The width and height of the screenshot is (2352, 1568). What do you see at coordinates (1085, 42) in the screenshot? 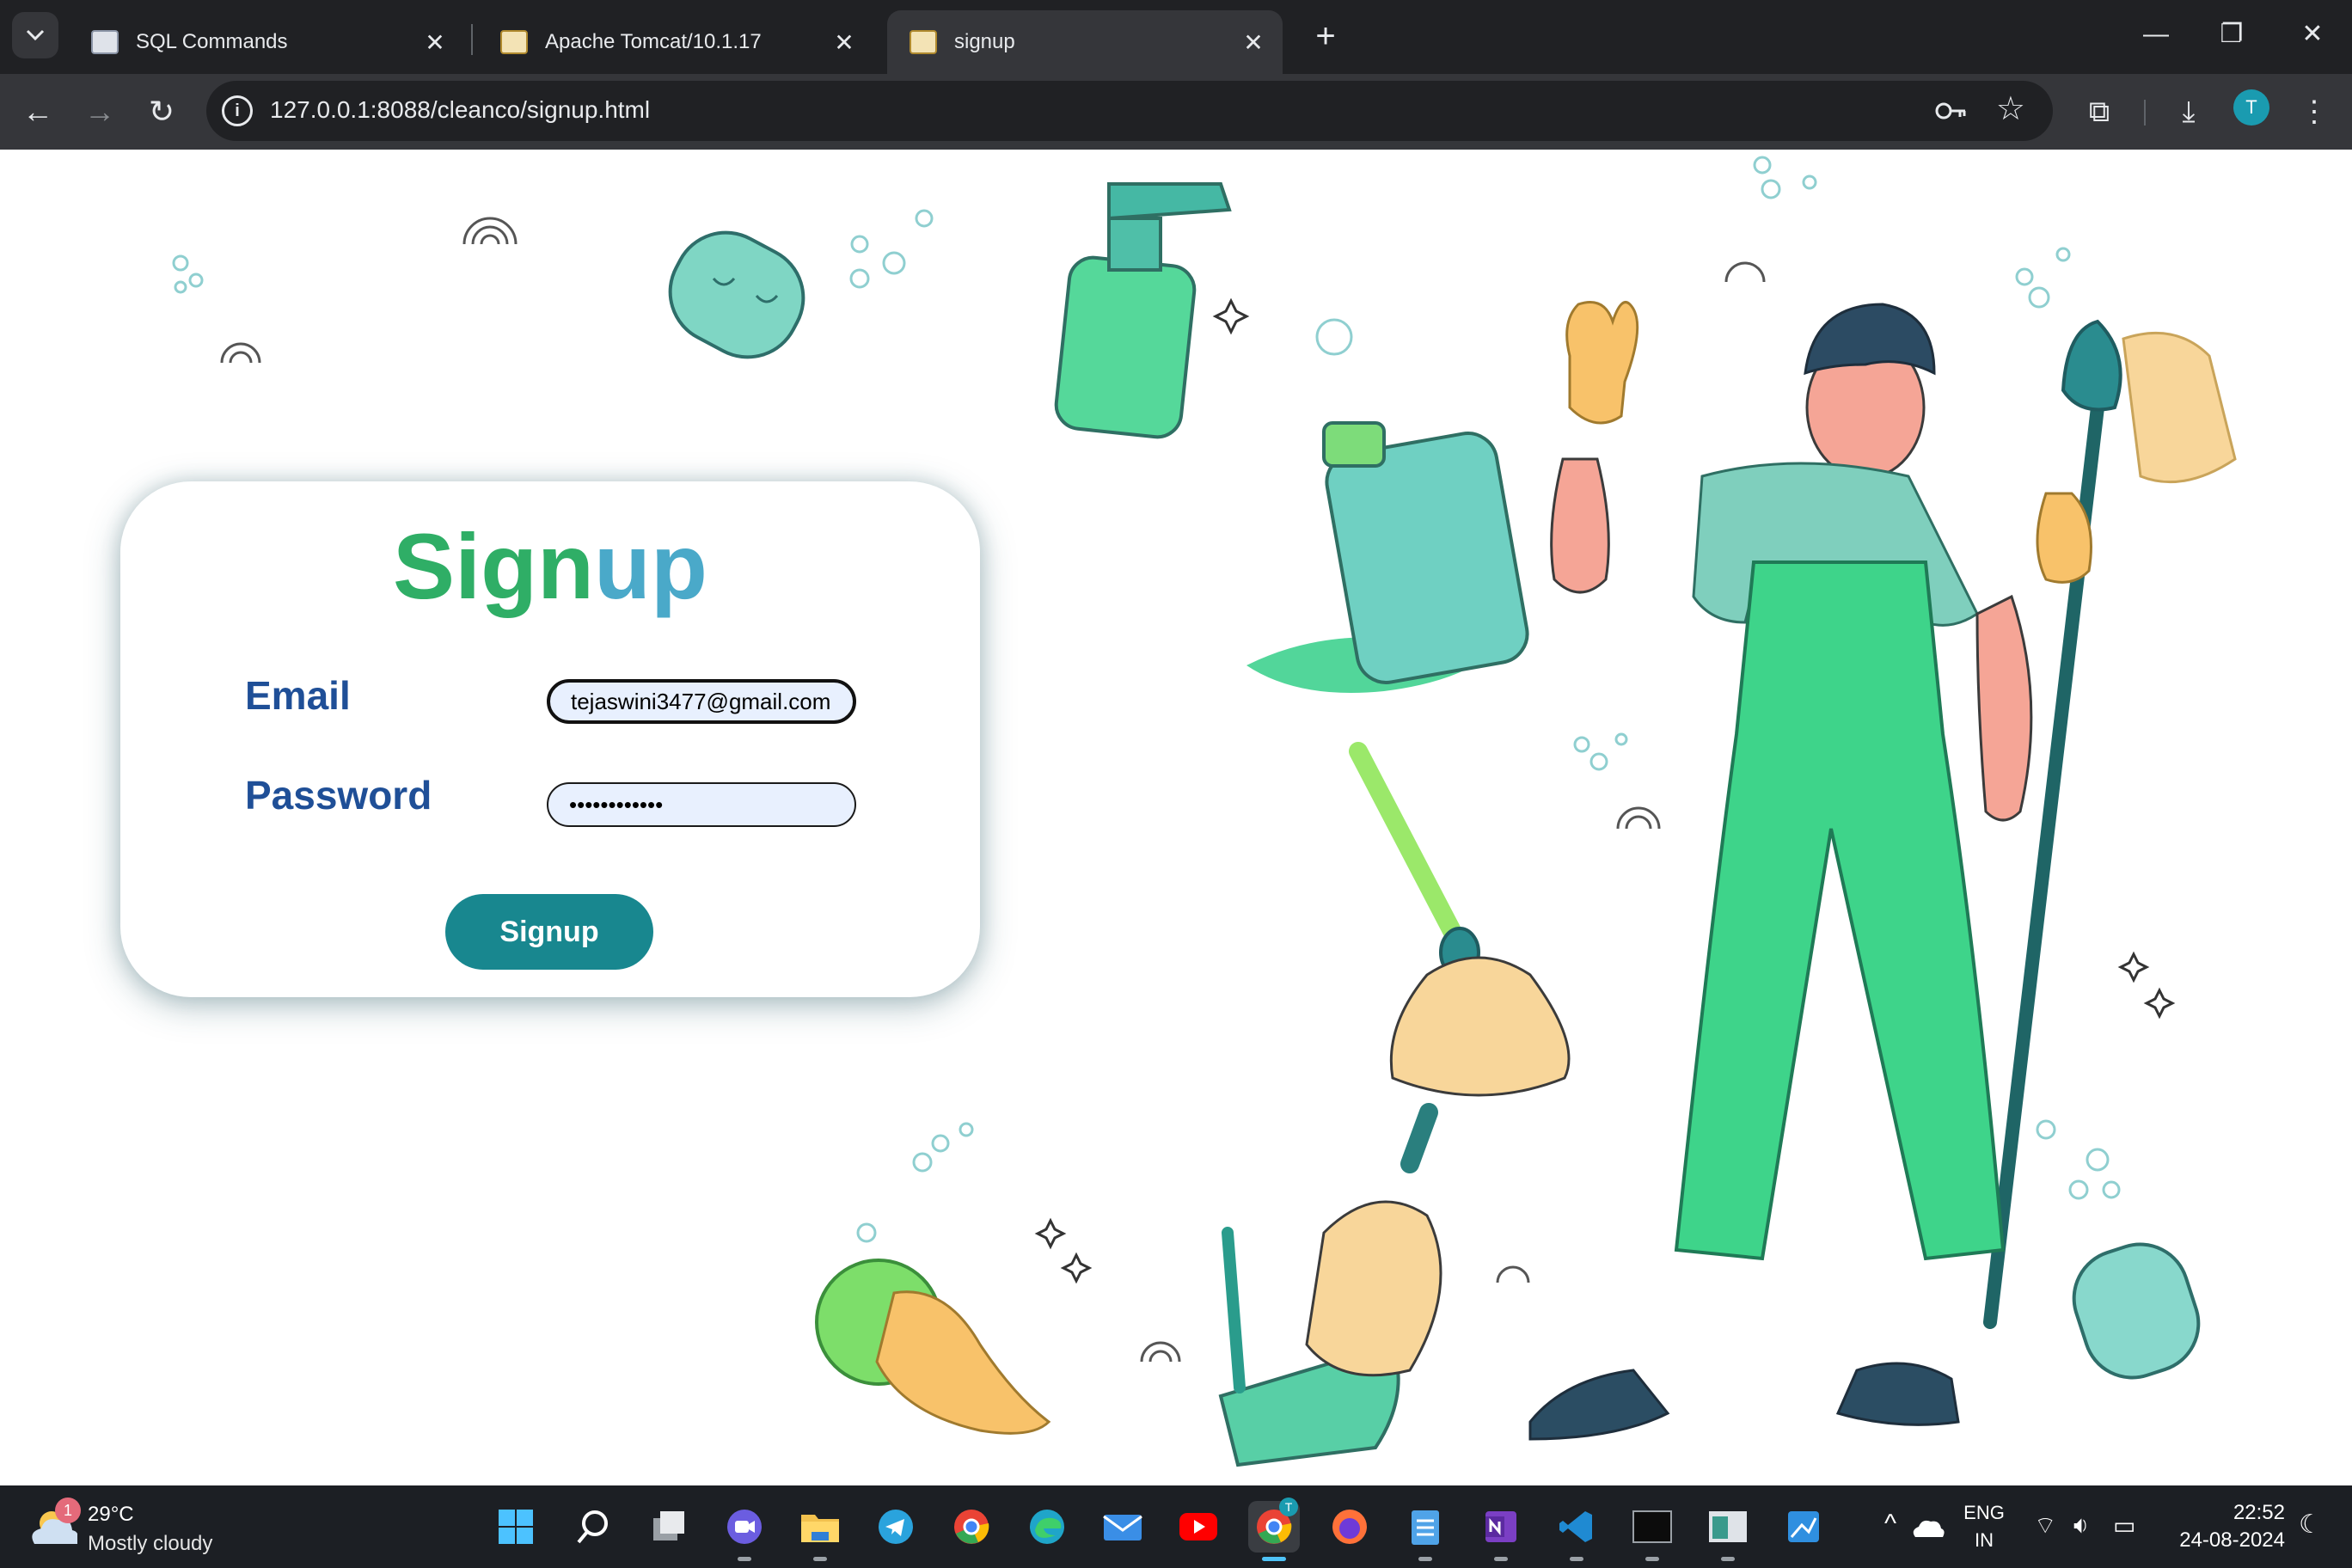
I see `tab-signup: signup ✕` at bounding box center [1085, 42].